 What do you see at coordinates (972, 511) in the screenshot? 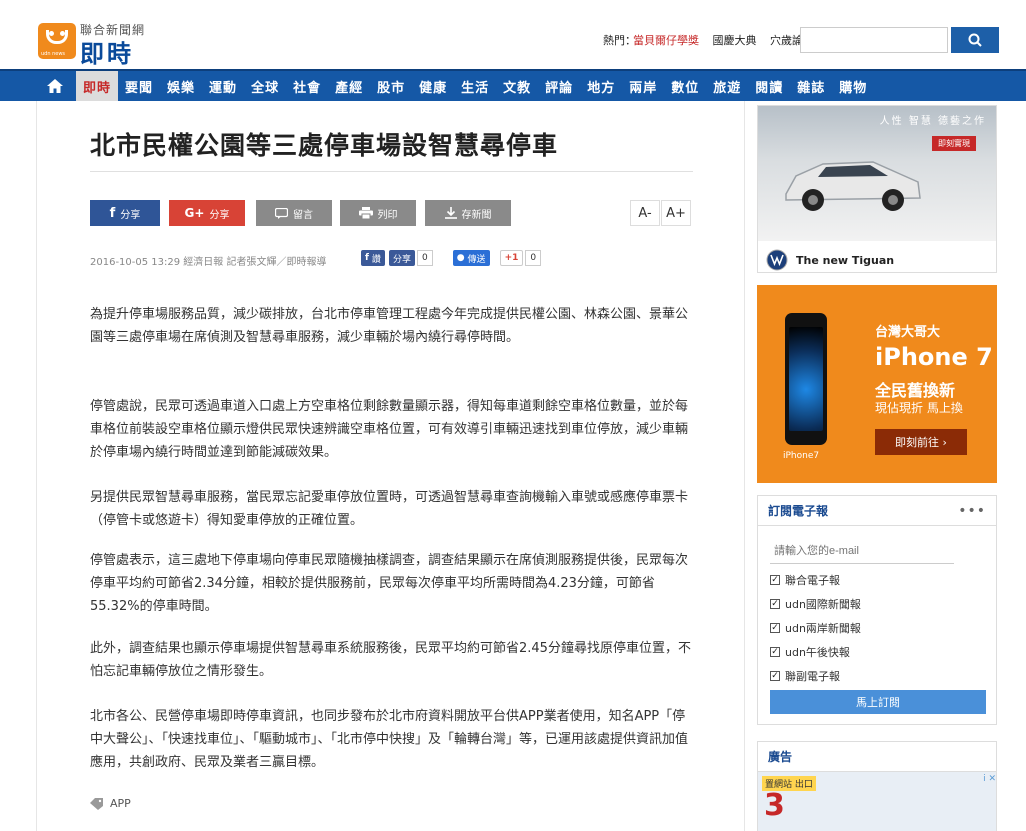
I see `more-icon: •••` at bounding box center [972, 511].